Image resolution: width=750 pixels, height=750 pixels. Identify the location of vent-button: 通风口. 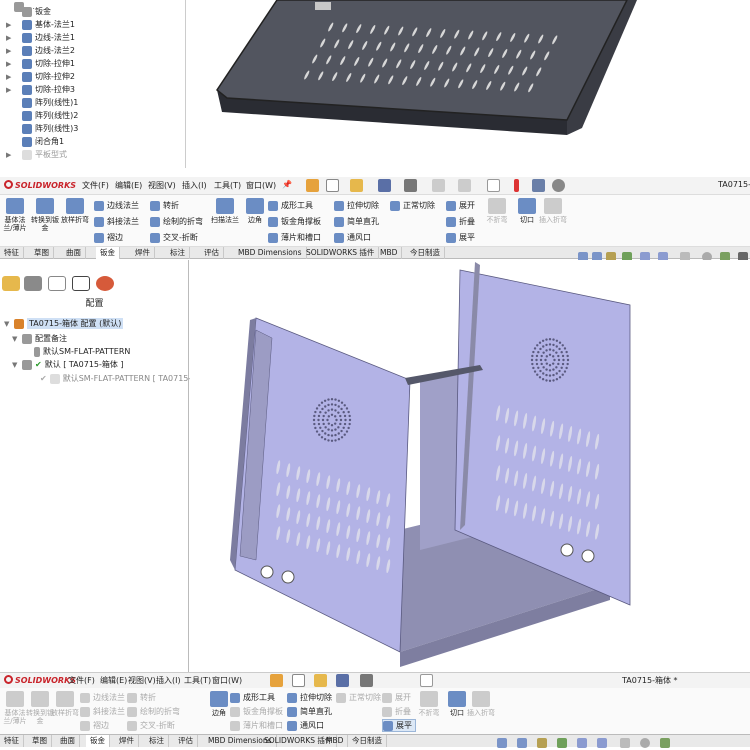
(352, 237).